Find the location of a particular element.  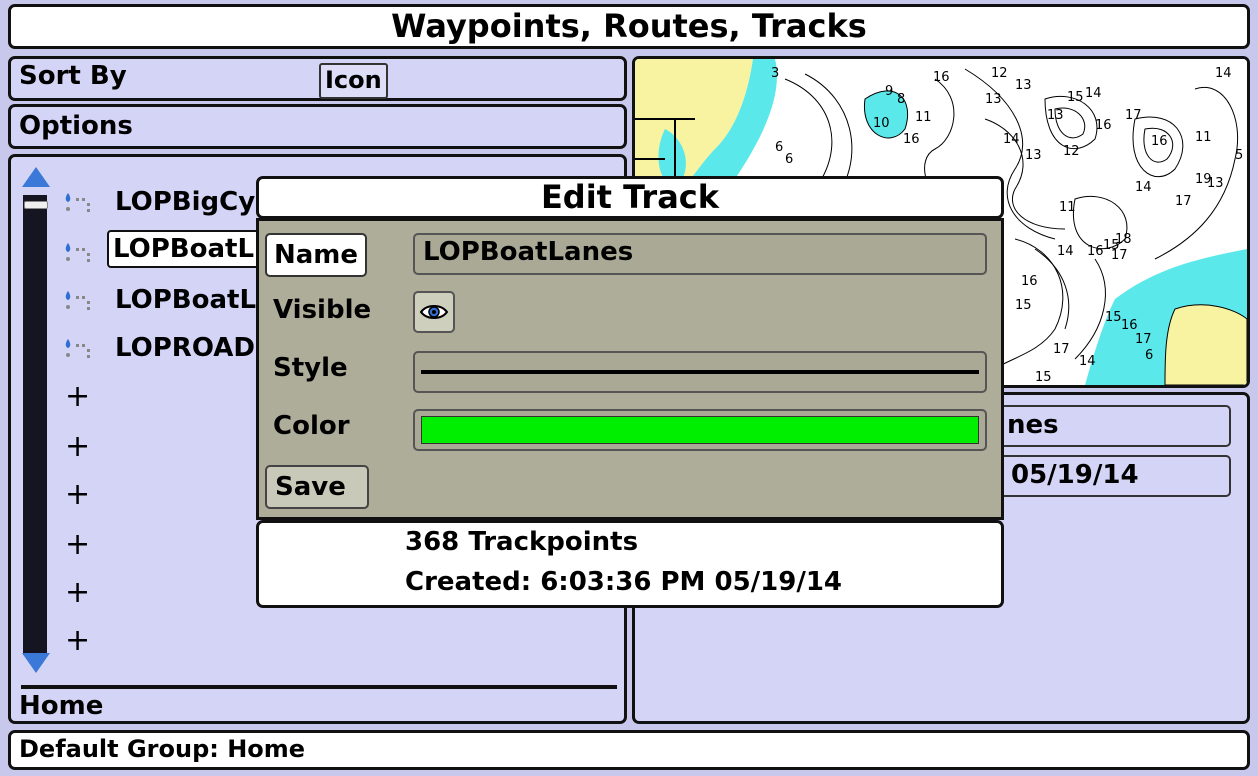

color-label: Color is located at coordinates (311, 426).